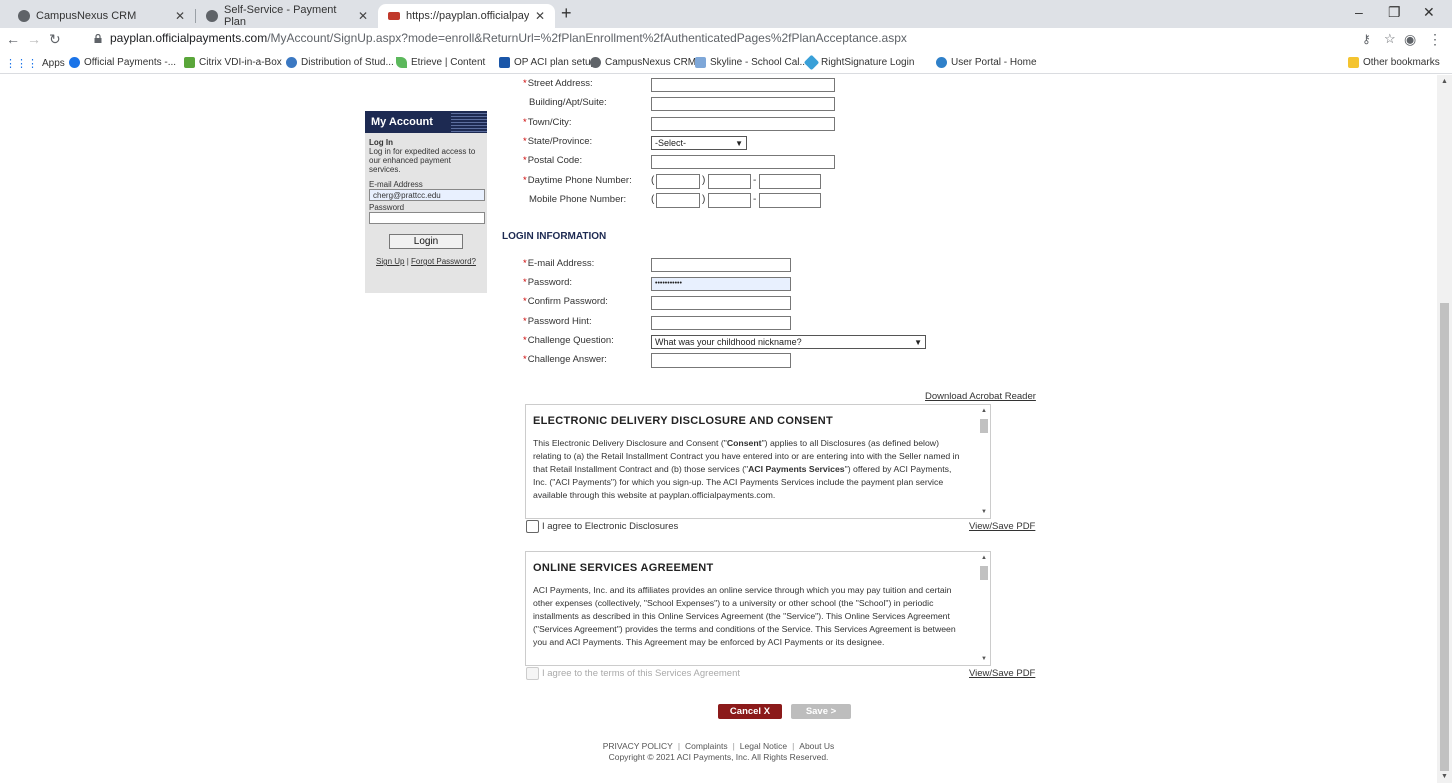 This screenshot has height=783, width=1452. What do you see at coordinates (790, 181) in the screenshot?
I see `daytime-phone-line-input` at bounding box center [790, 181].